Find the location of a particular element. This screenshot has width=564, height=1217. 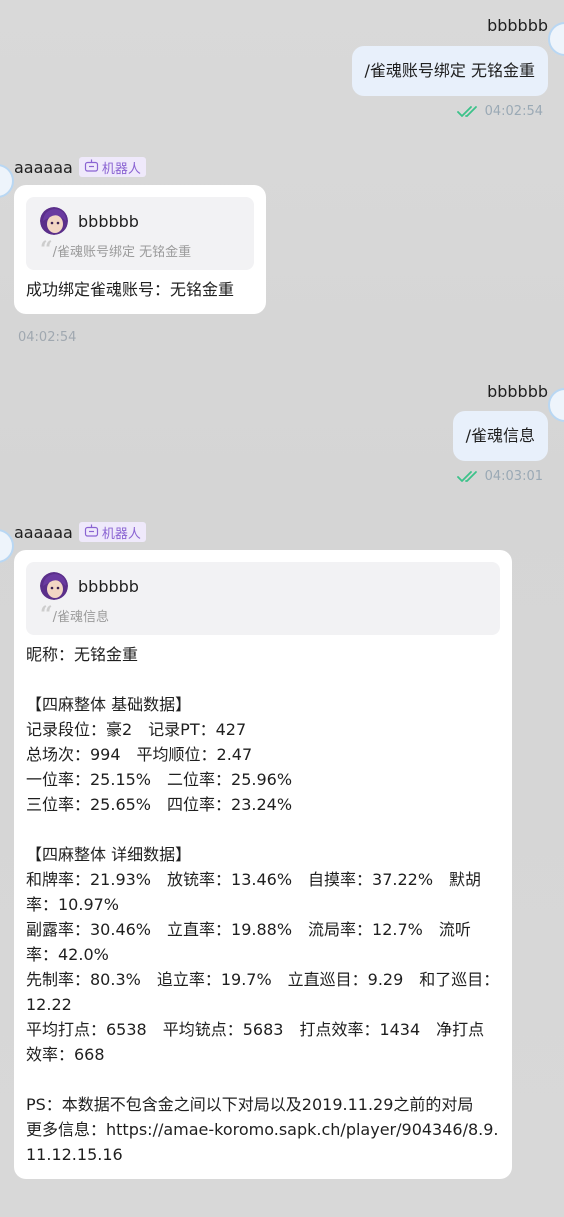

message-meta: 04:03:01 is located at coordinates (499, 476).